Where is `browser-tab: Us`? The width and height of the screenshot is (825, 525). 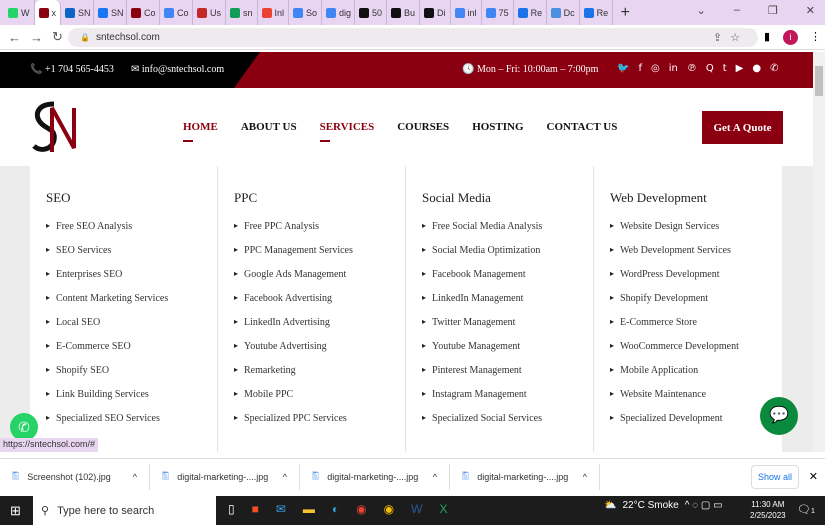 browser-tab: Us is located at coordinates (209, 12).